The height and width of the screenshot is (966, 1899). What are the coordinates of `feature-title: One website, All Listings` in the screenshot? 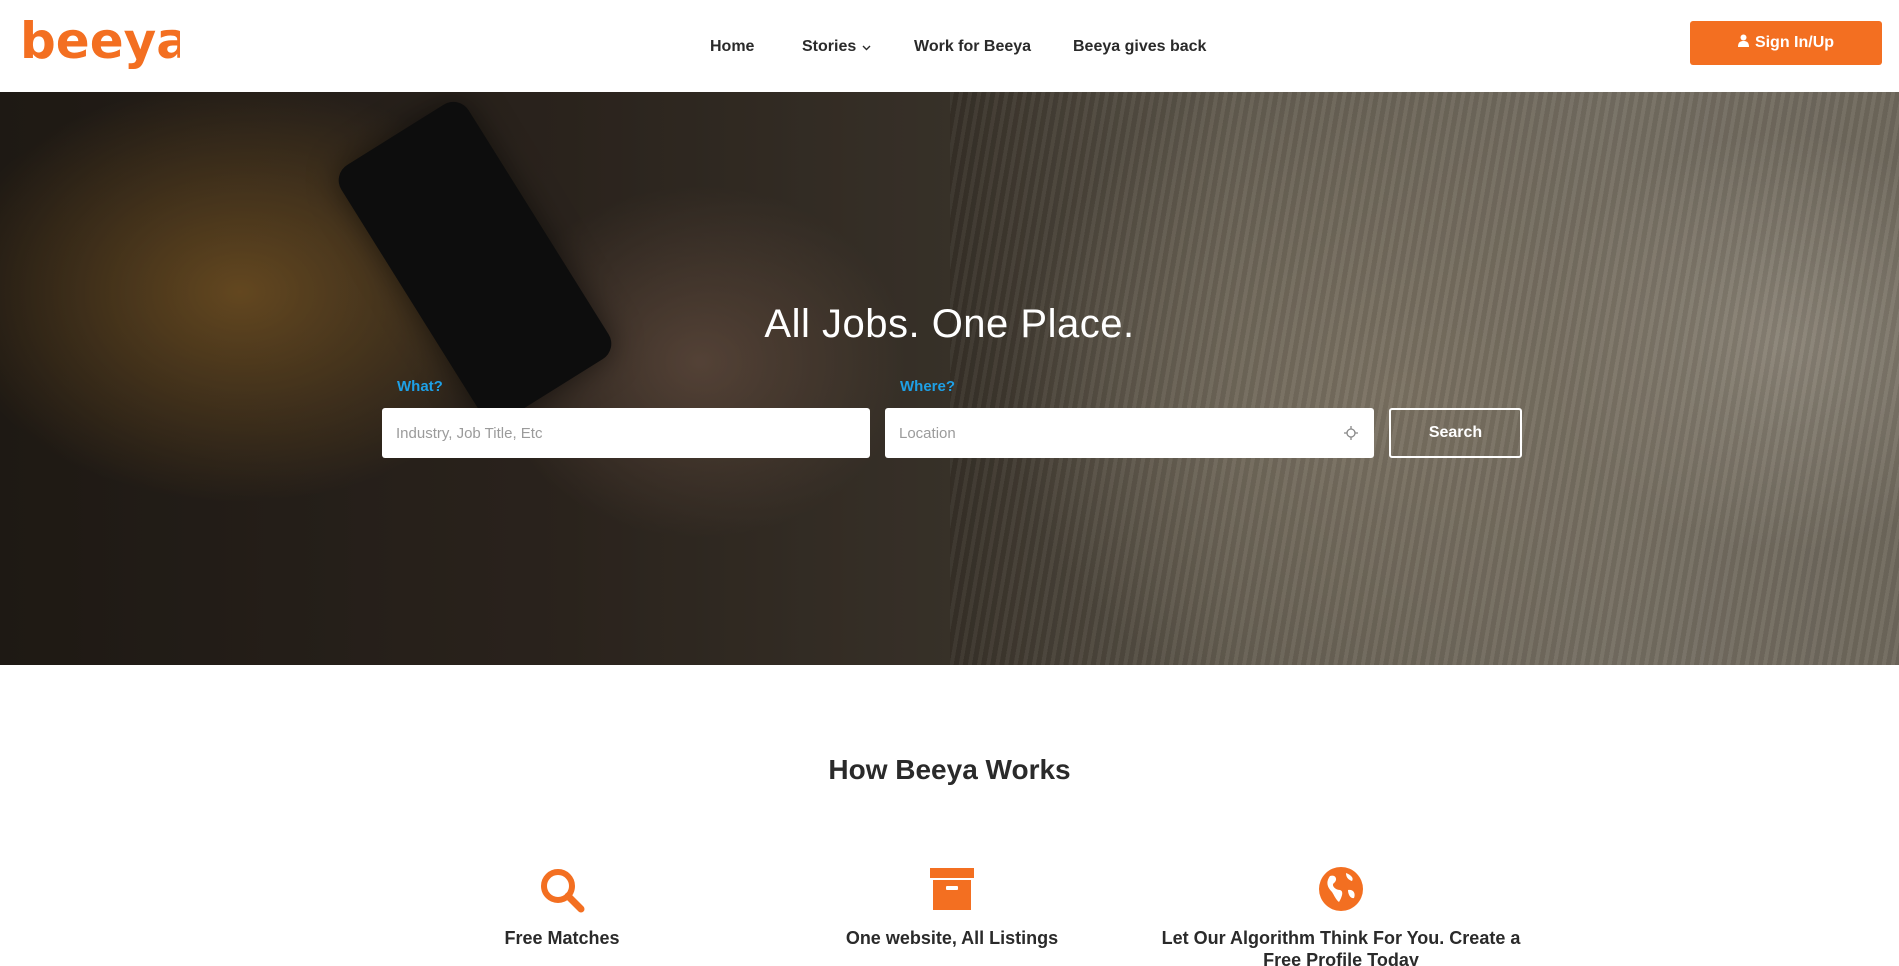 It's located at (952, 938).